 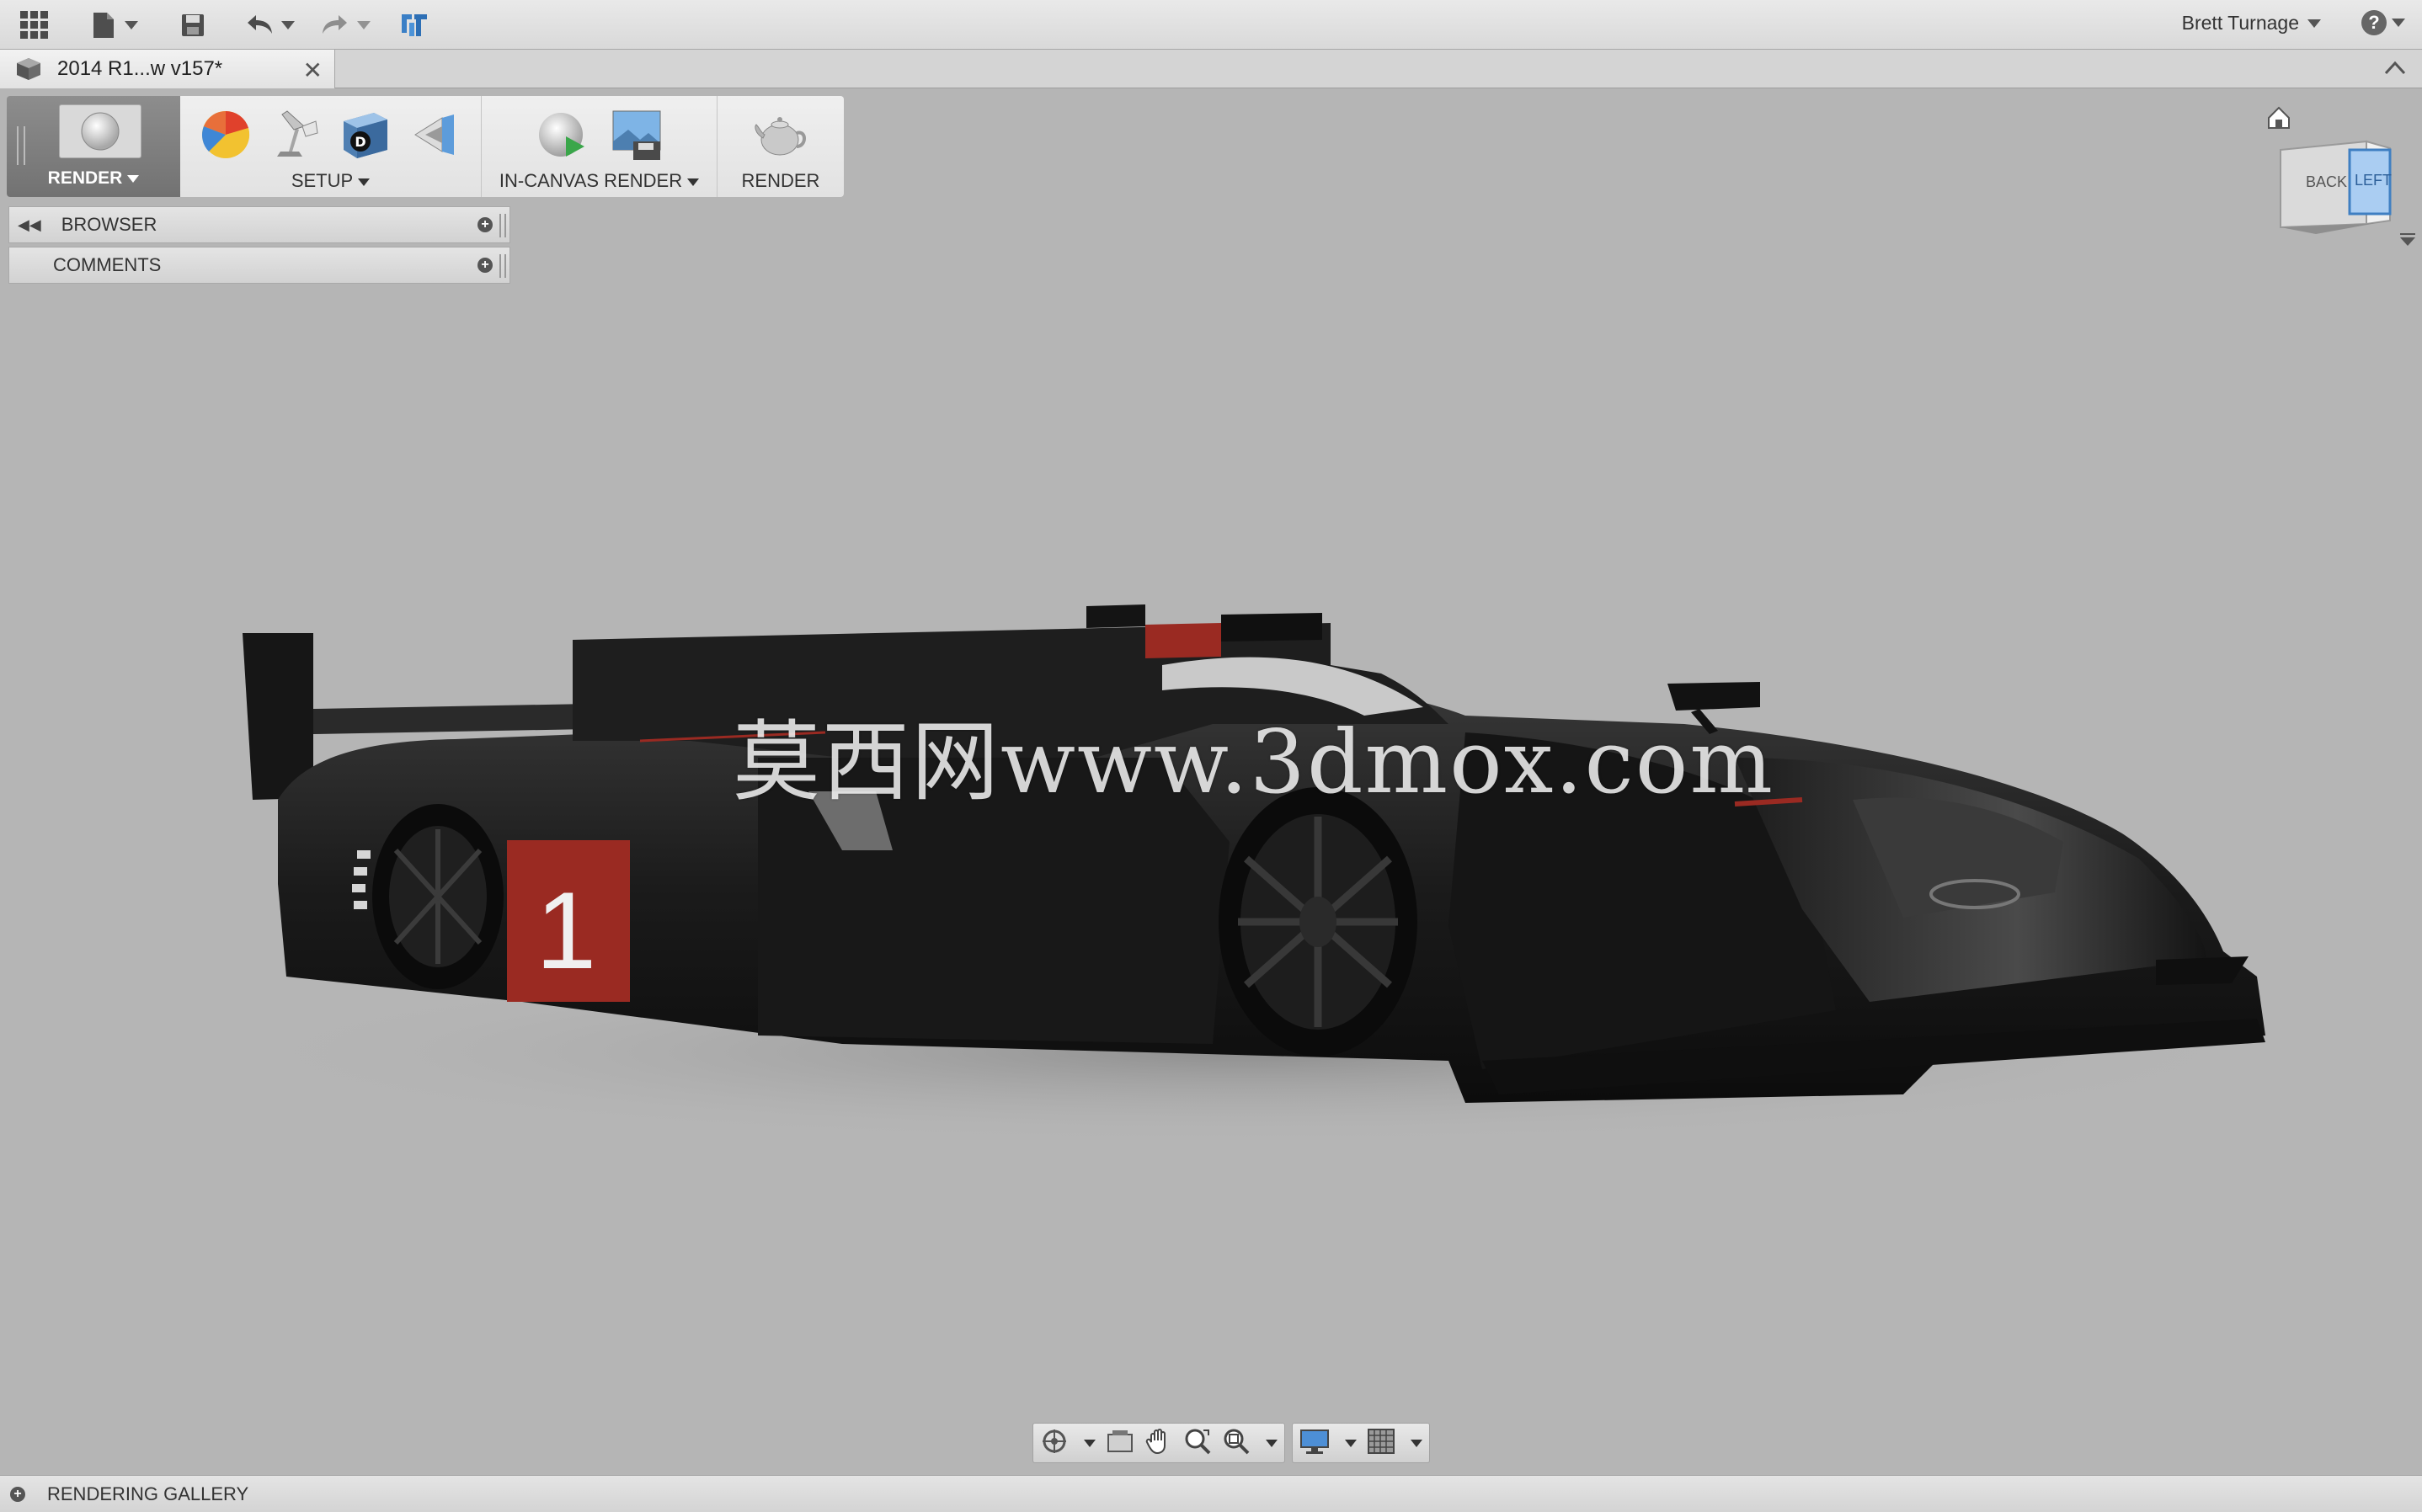 What do you see at coordinates (226, 137) in the screenshot?
I see `appearance-icon` at bounding box center [226, 137].